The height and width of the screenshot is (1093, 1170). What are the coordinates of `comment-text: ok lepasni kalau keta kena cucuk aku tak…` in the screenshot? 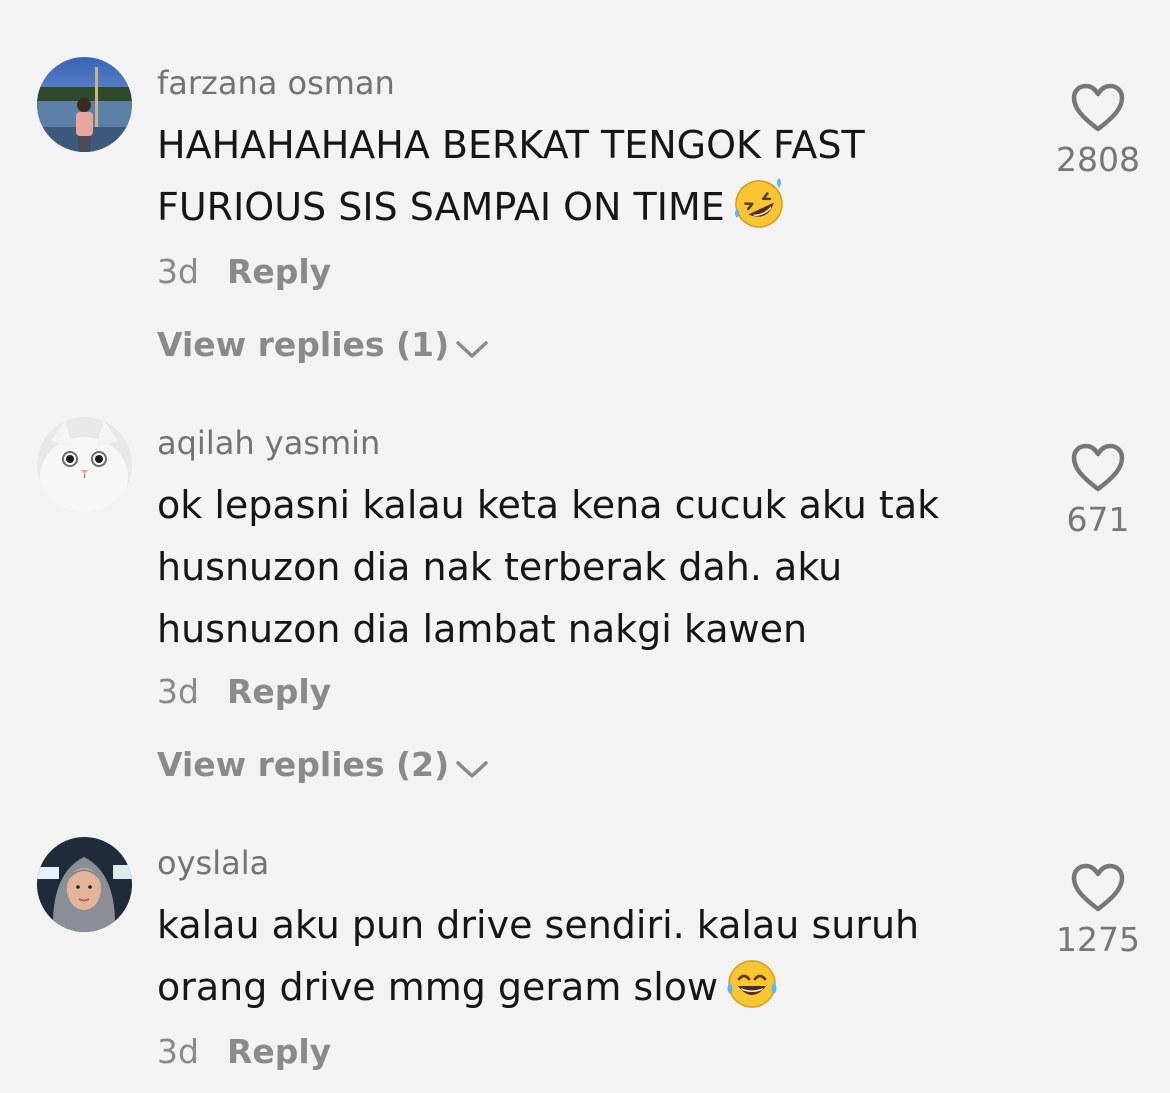 It's located at (587, 567).